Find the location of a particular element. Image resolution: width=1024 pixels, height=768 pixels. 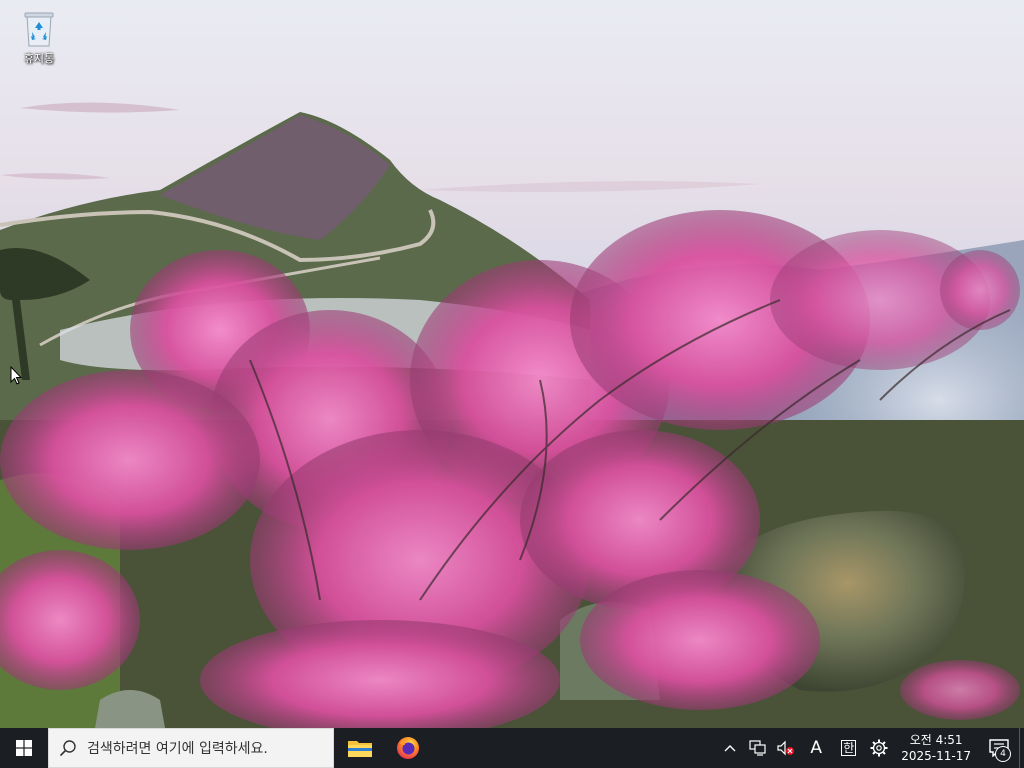

taskbar-clock: 오전 4:51 2025-11-17 is located at coordinates (936, 748).